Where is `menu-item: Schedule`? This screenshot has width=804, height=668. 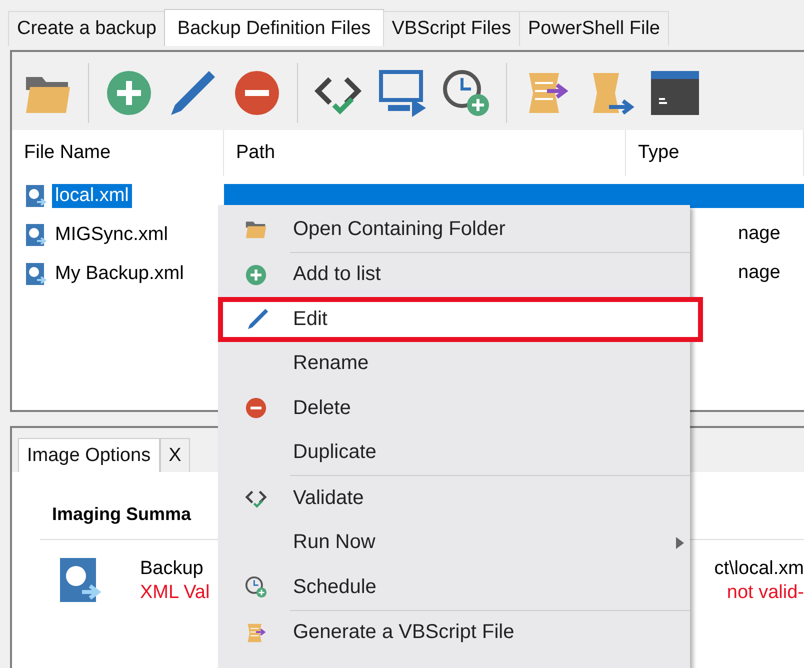 menu-item: Schedule is located at coordinates (454, 587).